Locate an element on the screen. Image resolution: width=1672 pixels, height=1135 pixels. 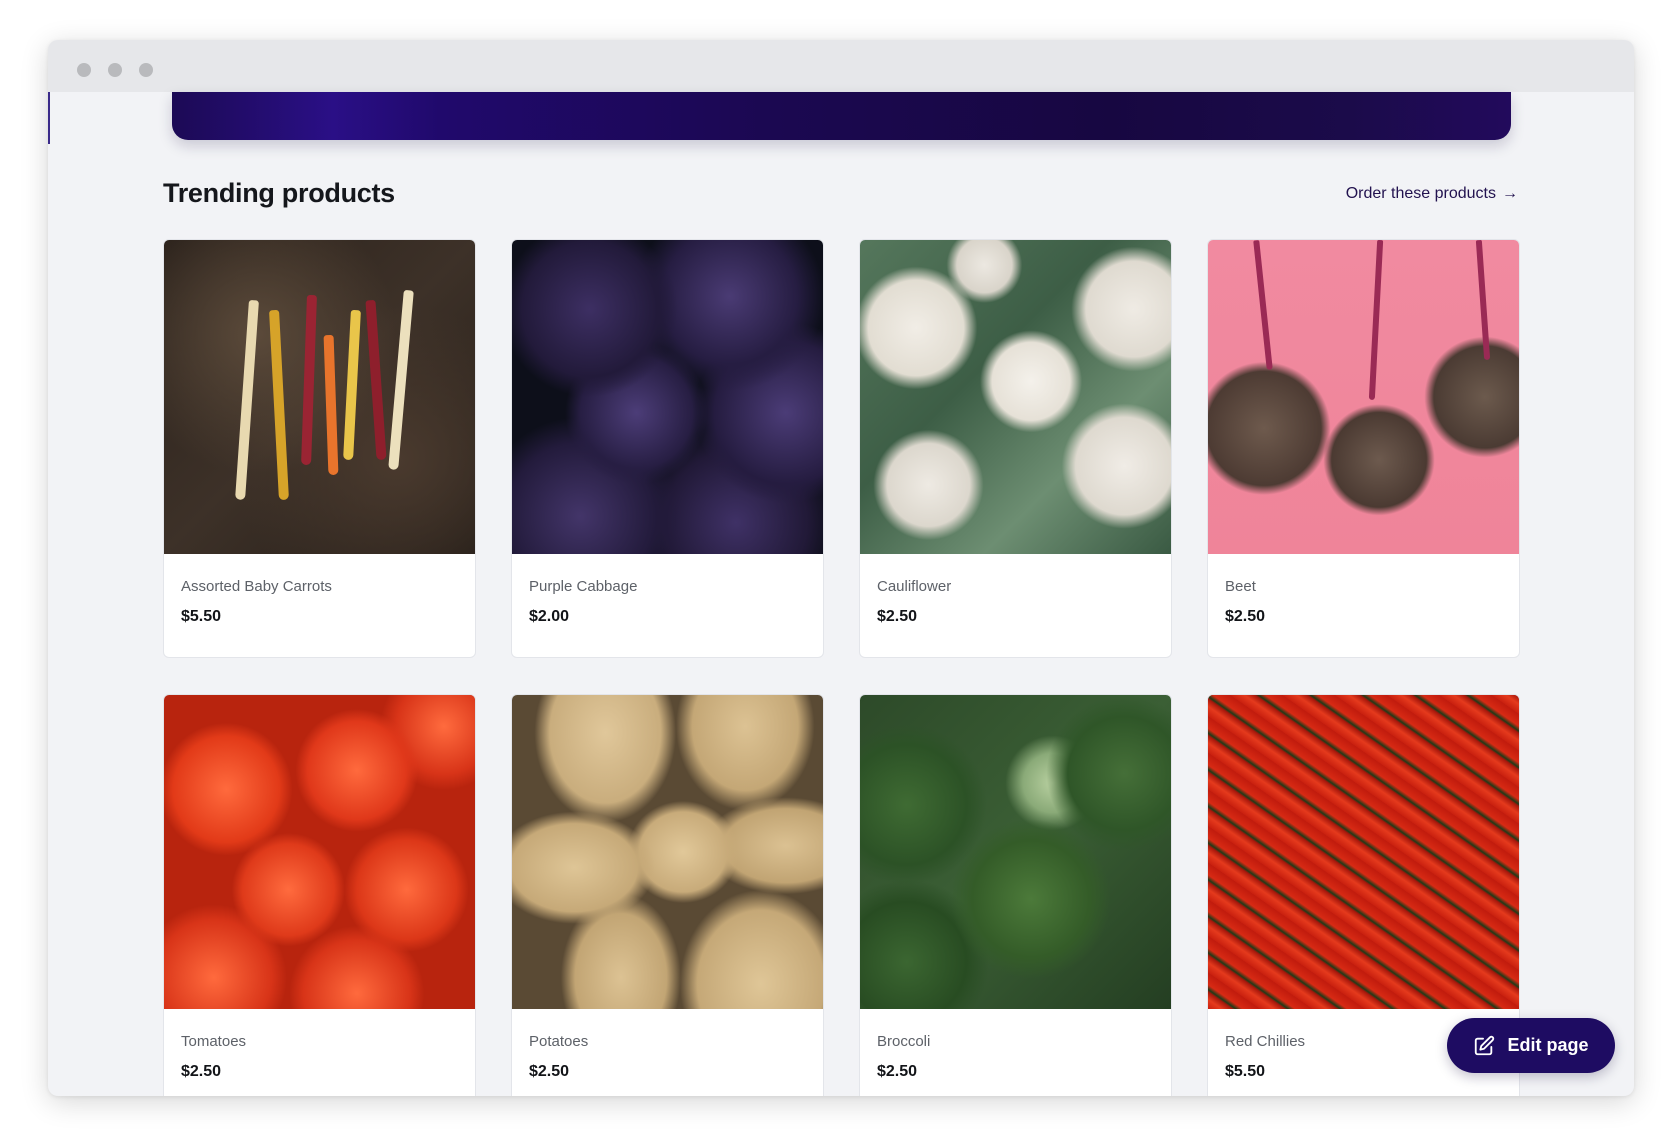
left-edge-accent is located at coordinates (49, 118).